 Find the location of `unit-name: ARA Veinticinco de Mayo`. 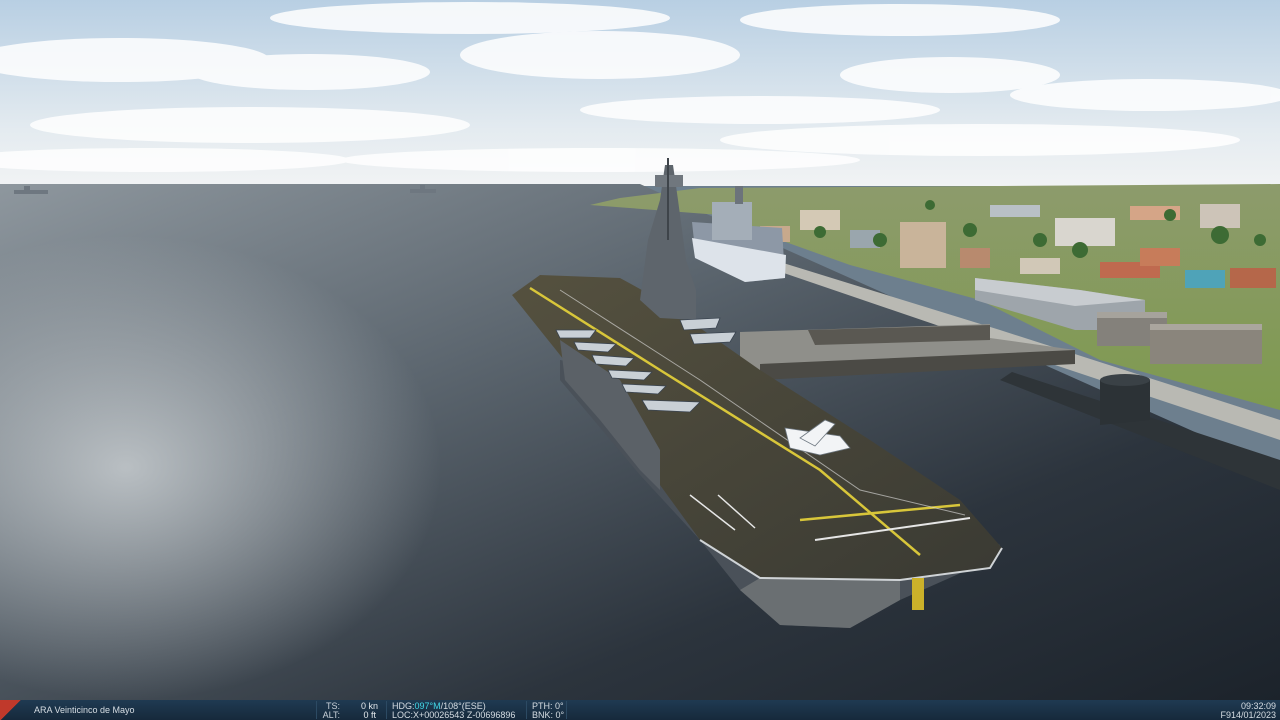

unit-name: ARA Veinticinco de Mayo is located at coordinates (84, 710).